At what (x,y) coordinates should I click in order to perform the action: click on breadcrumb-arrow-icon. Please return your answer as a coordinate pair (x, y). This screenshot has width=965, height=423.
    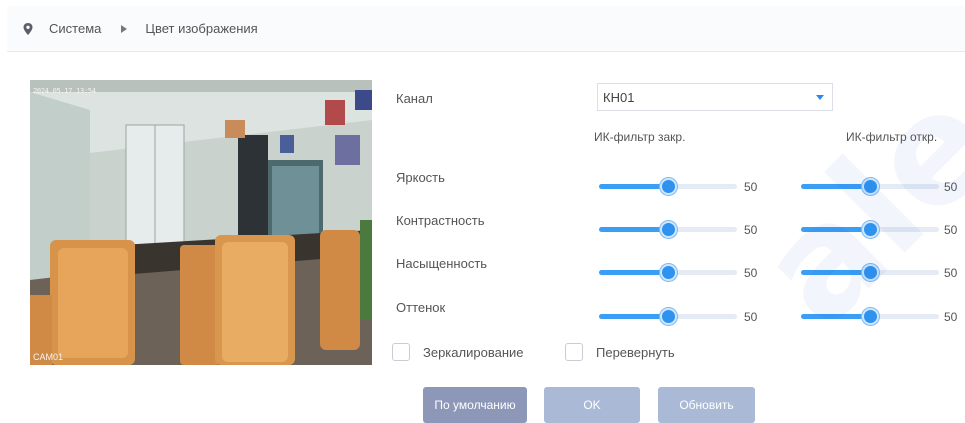
    Looking at the image, I should click on (124, 28).